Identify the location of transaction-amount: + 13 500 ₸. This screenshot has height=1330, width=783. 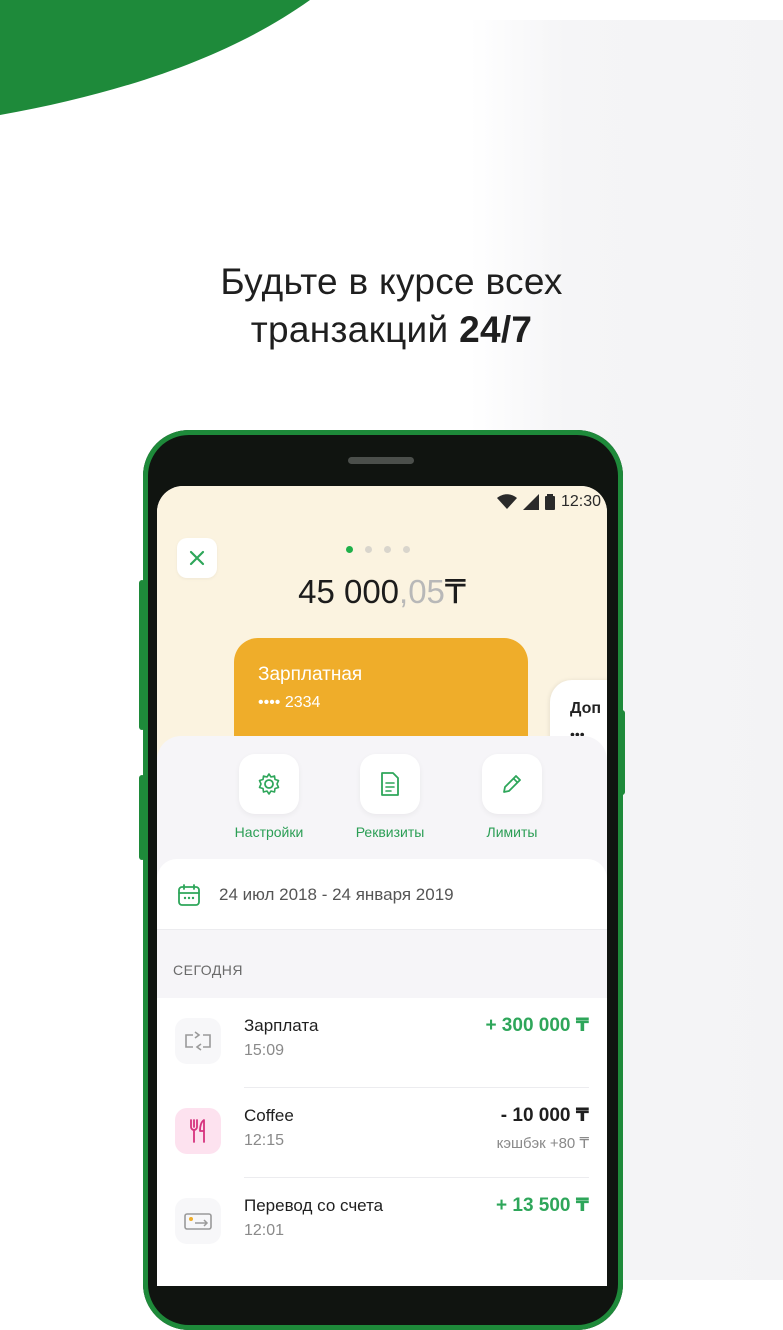
(542, 1205).